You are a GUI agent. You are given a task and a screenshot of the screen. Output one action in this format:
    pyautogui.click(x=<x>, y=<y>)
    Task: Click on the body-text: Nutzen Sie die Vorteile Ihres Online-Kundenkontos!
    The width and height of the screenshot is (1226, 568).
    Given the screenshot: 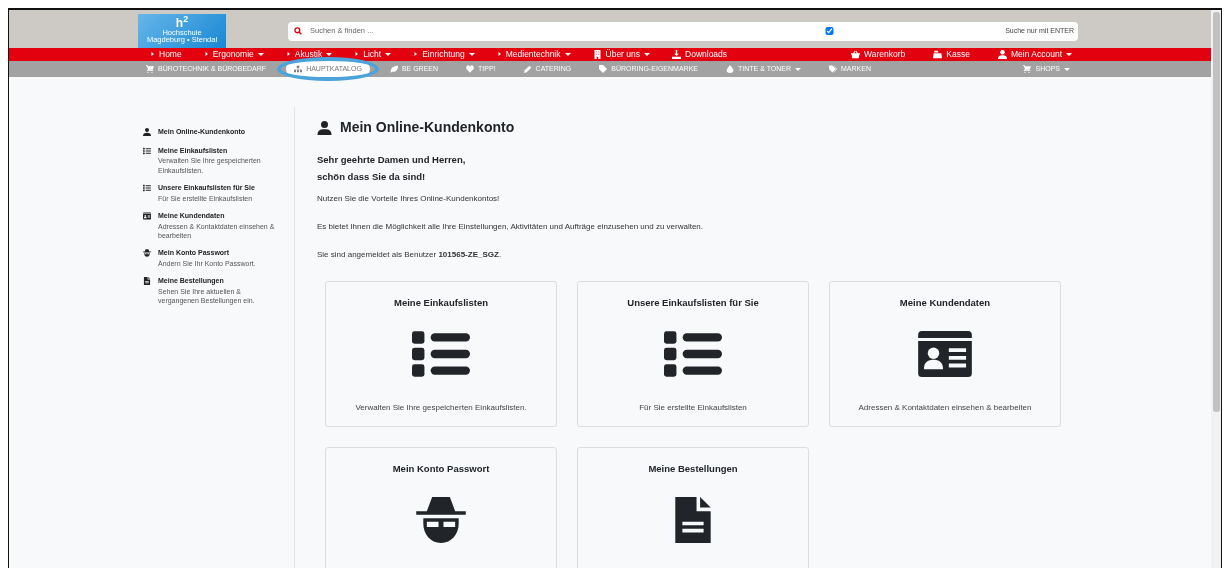 What is the action you would take?
    pyautogui.click(x=409, y=199)
    